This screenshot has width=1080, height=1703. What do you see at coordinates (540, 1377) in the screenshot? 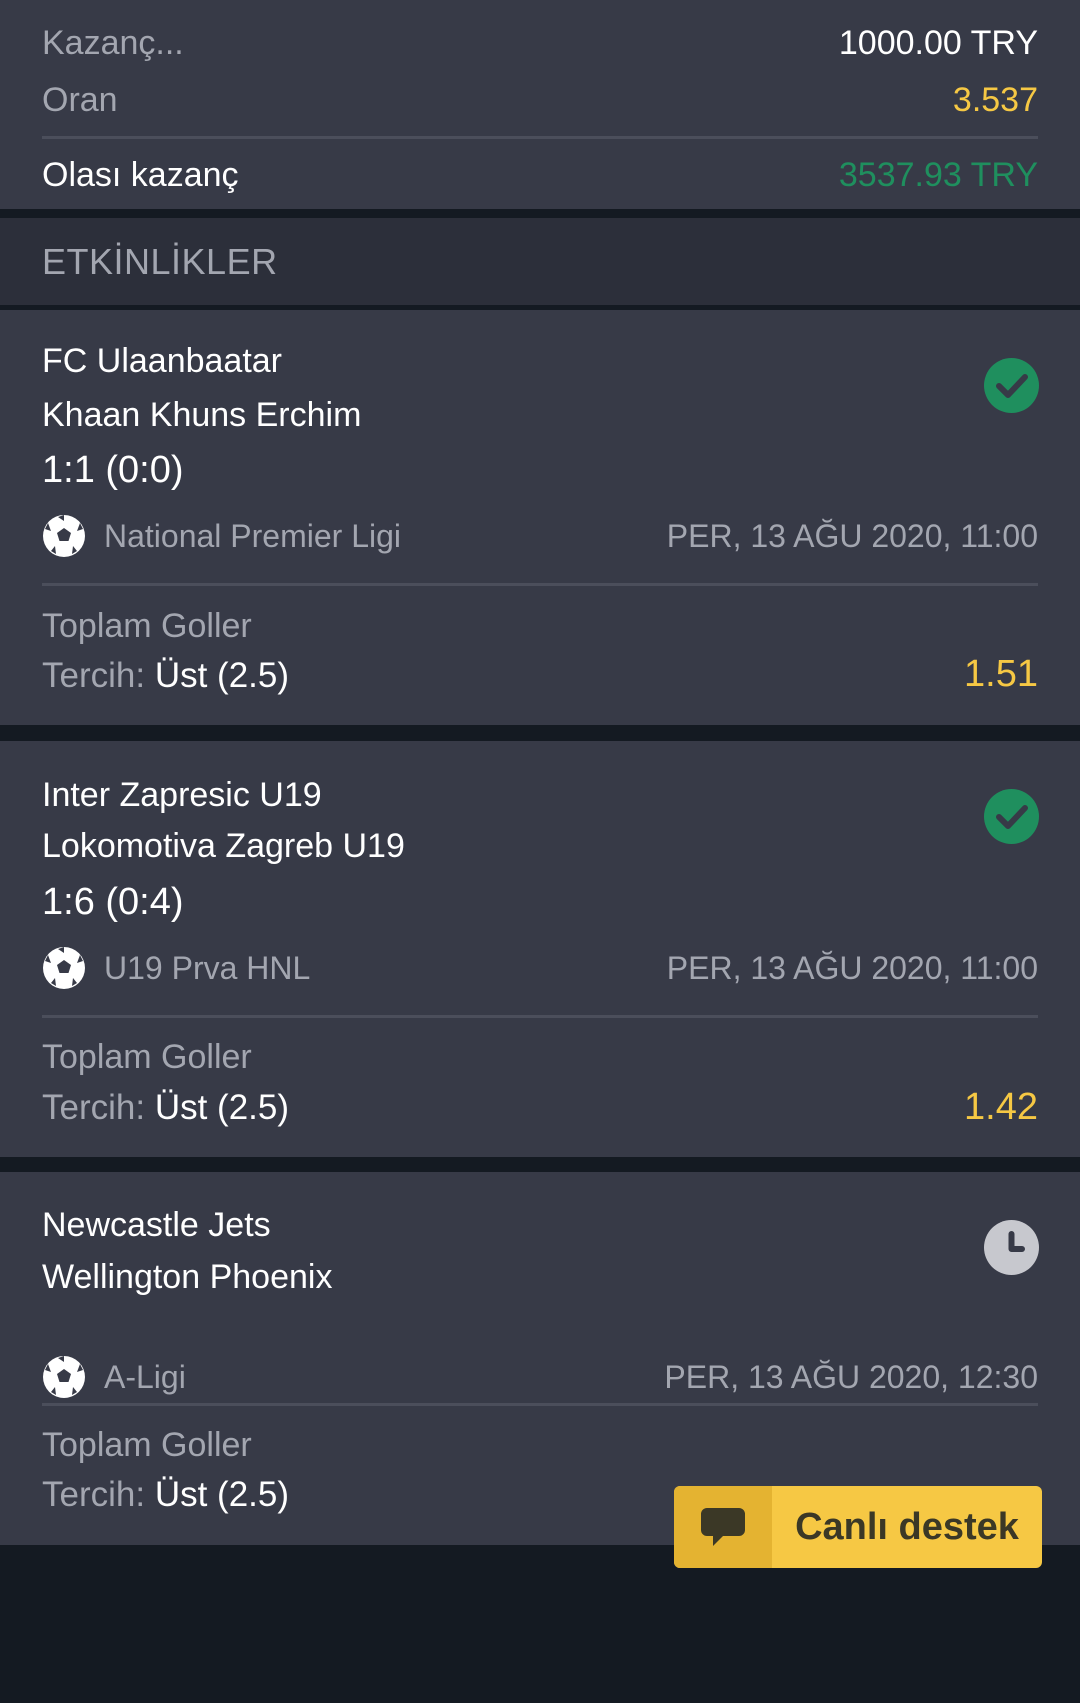
I see `event-meta: A-Ligi PER, 13 AĞU 2020, 12:30` at bounding box center [540, 1377].